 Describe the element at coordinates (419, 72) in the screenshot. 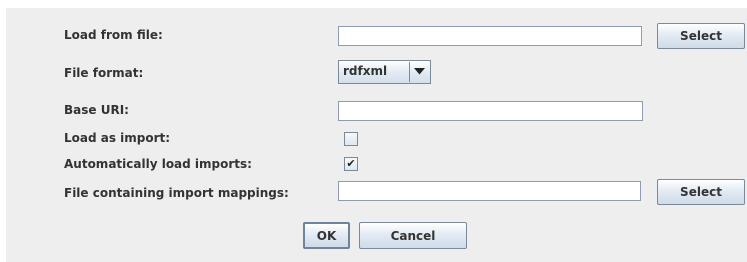

I see `chevron-down-icon` at that location.